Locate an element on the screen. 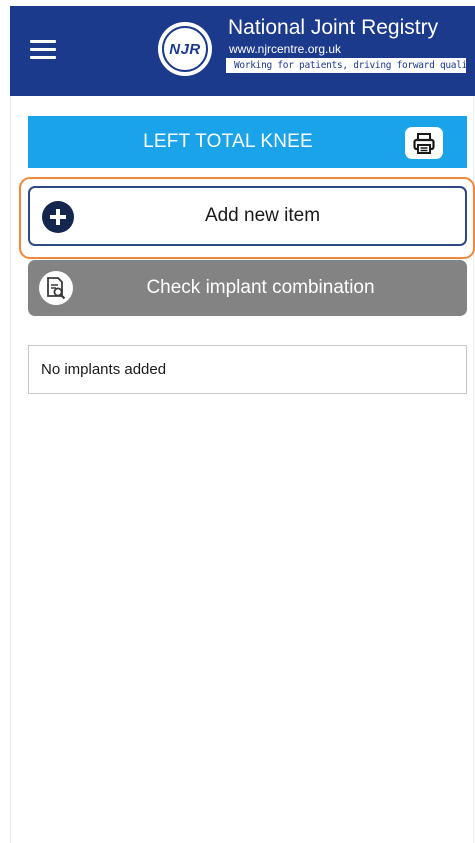  check-implant-combination-button: Check implant combination is located at coordinates (247, 288).